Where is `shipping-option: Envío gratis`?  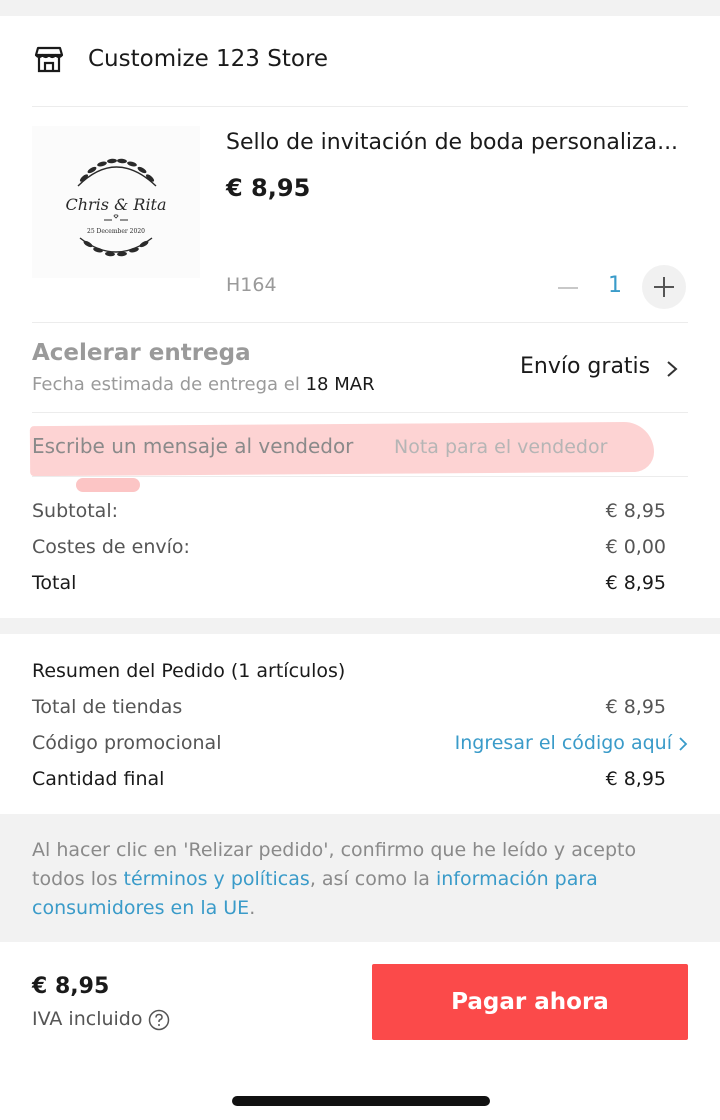 shipping-option: Envío gratis is located at coordinates (599, 369).